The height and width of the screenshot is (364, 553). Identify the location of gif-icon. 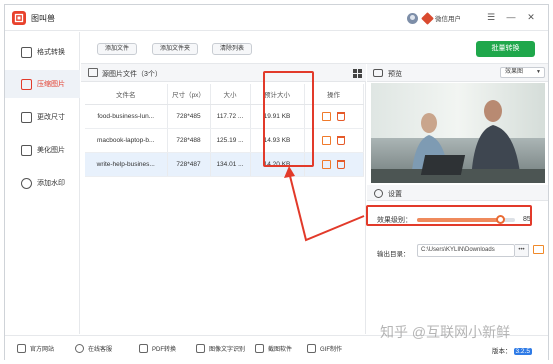
(311, 348).